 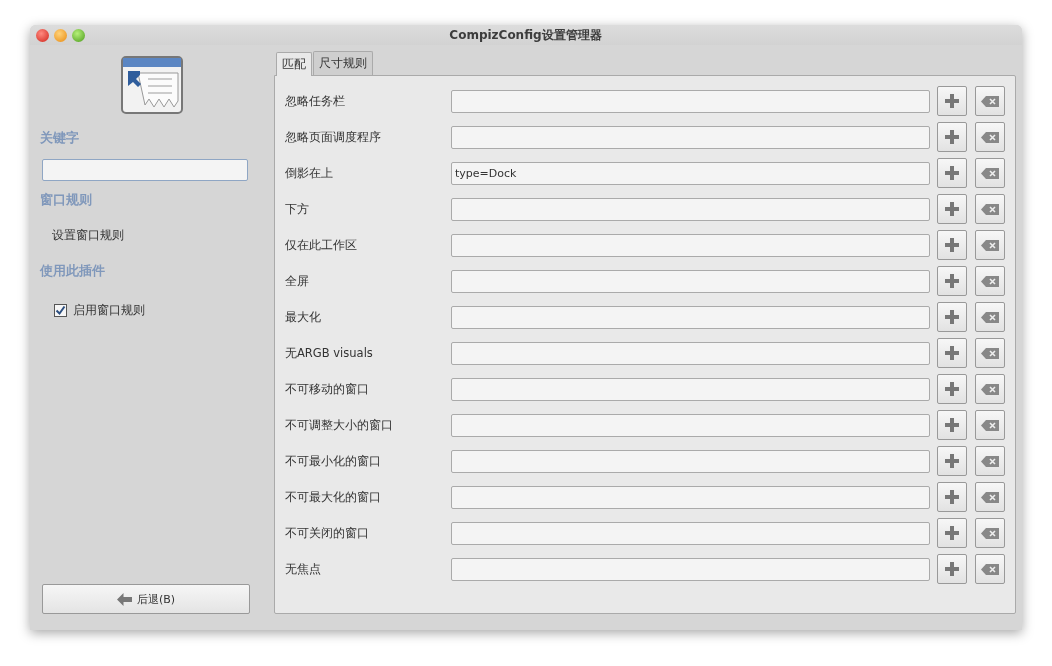 I want to click on window-rules-icon, so click(x=152, y=86).